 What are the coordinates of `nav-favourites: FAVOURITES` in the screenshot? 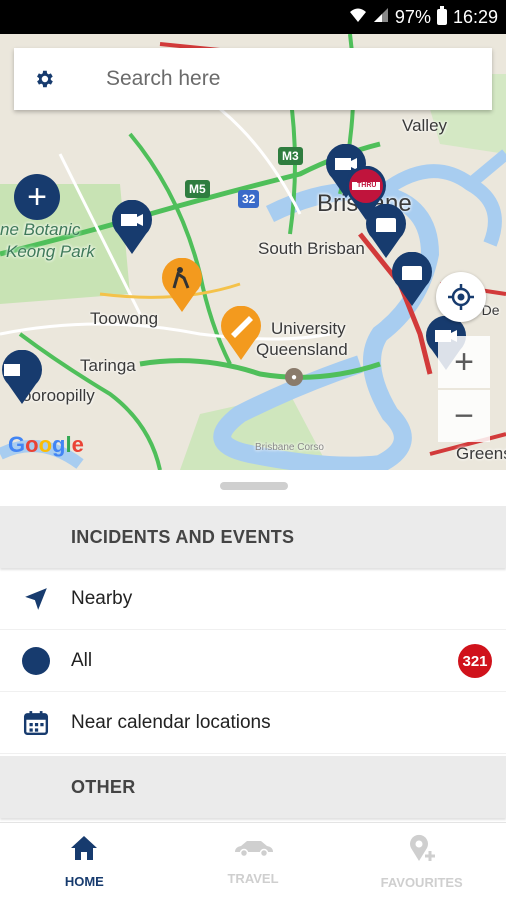 It's located at (421, 862).